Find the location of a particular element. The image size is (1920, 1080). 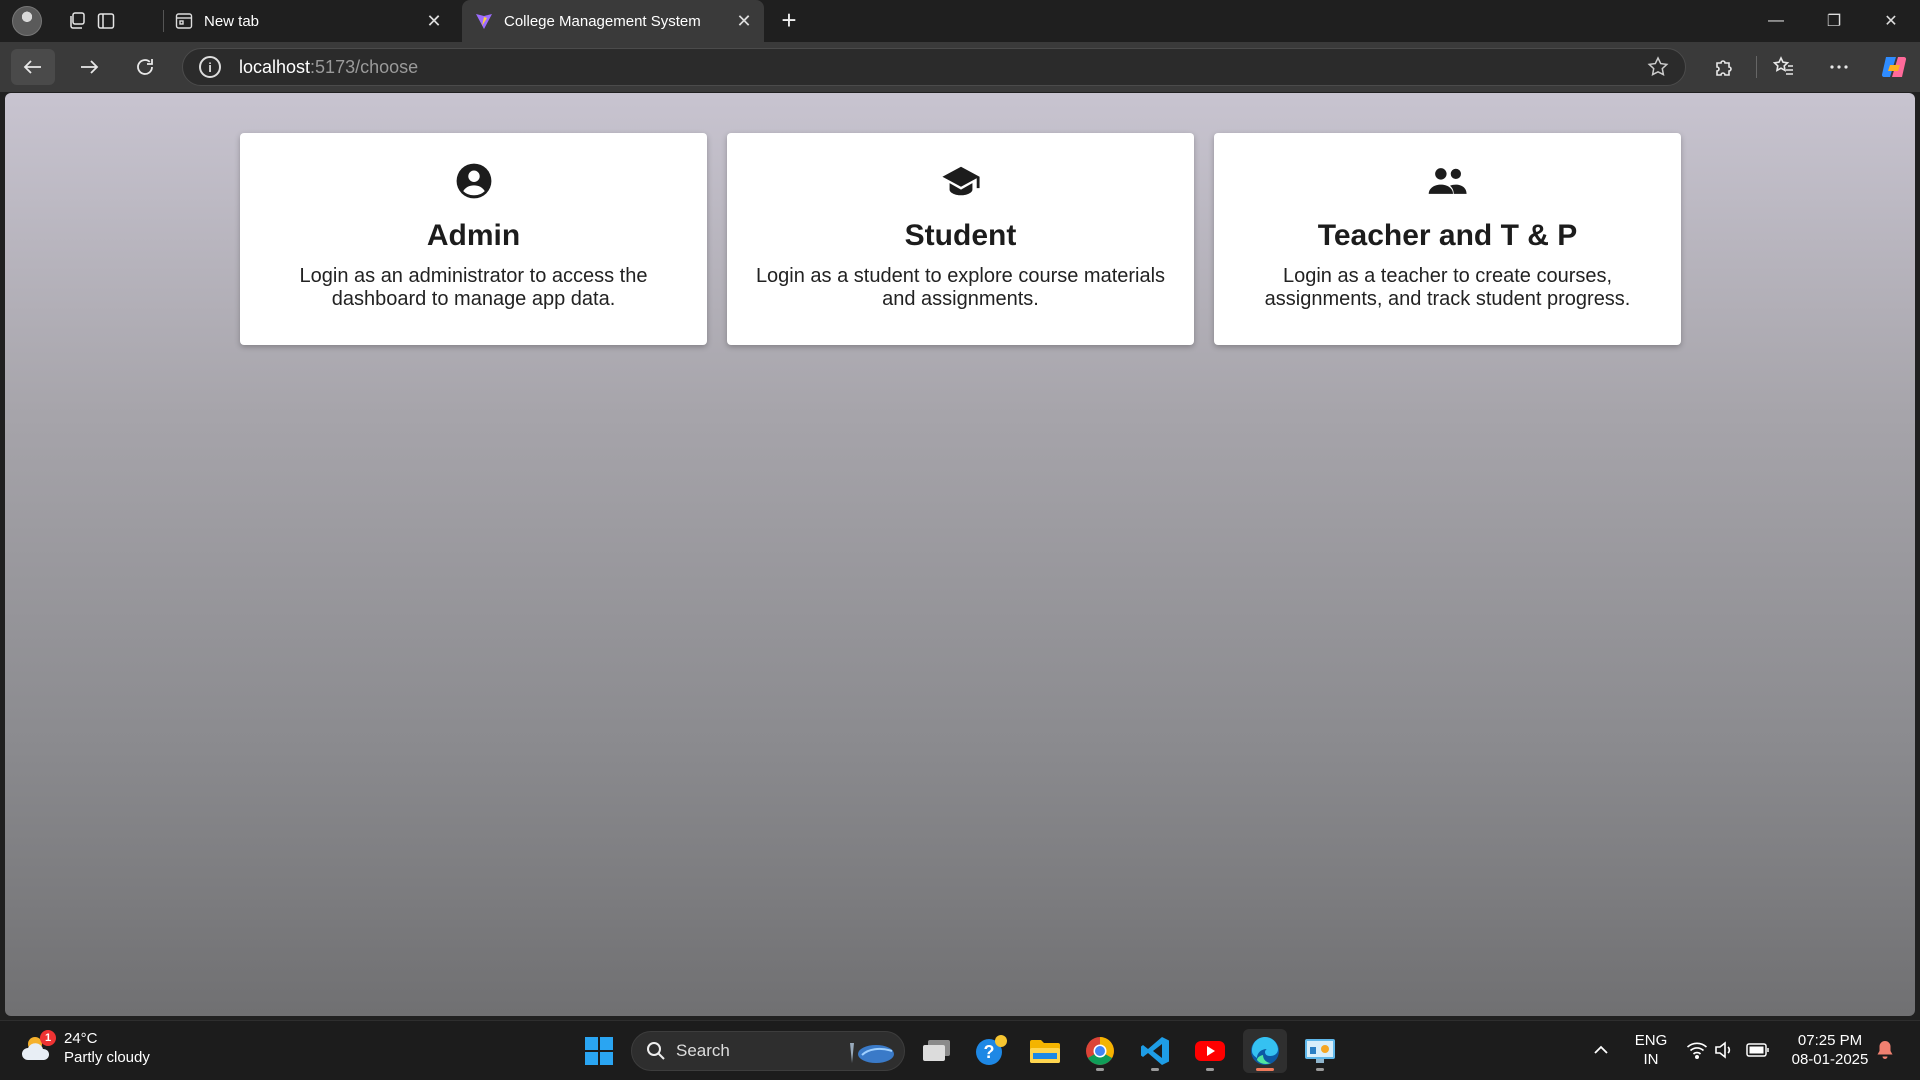

forward-button is located at coordinates (89, 67).